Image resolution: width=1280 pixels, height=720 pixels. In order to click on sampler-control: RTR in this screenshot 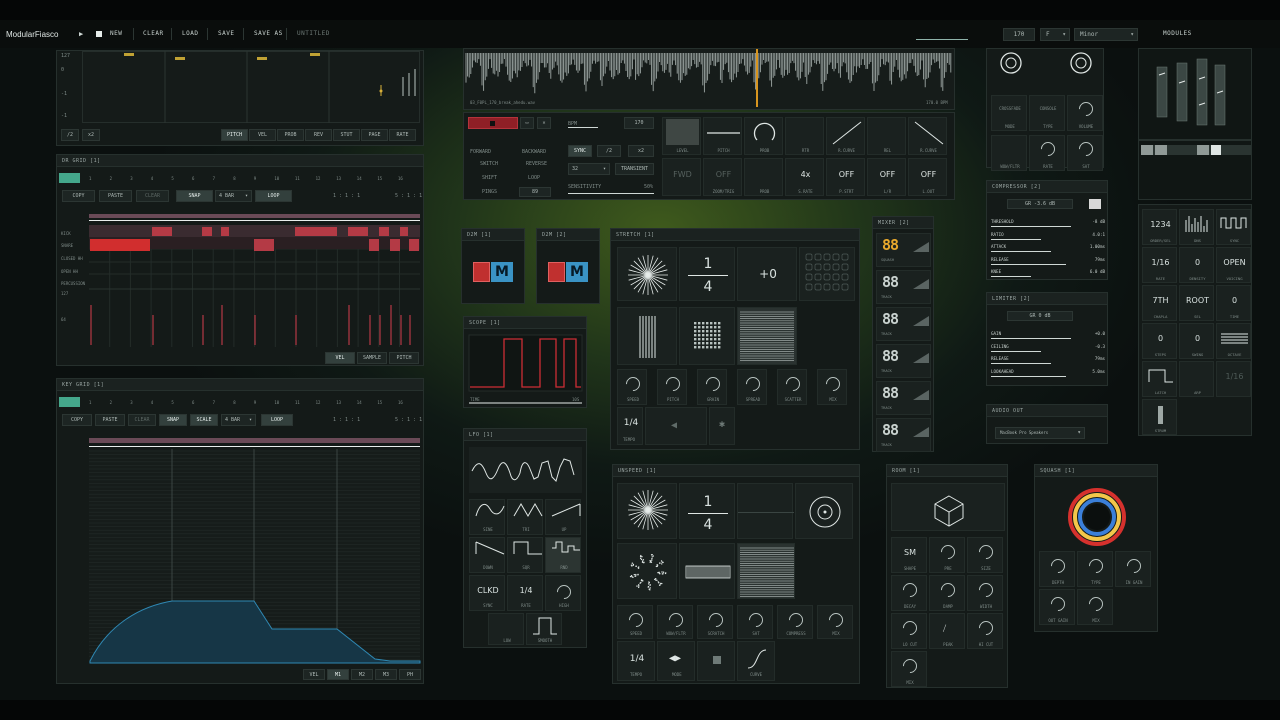, I will do `click(804, 136)`.